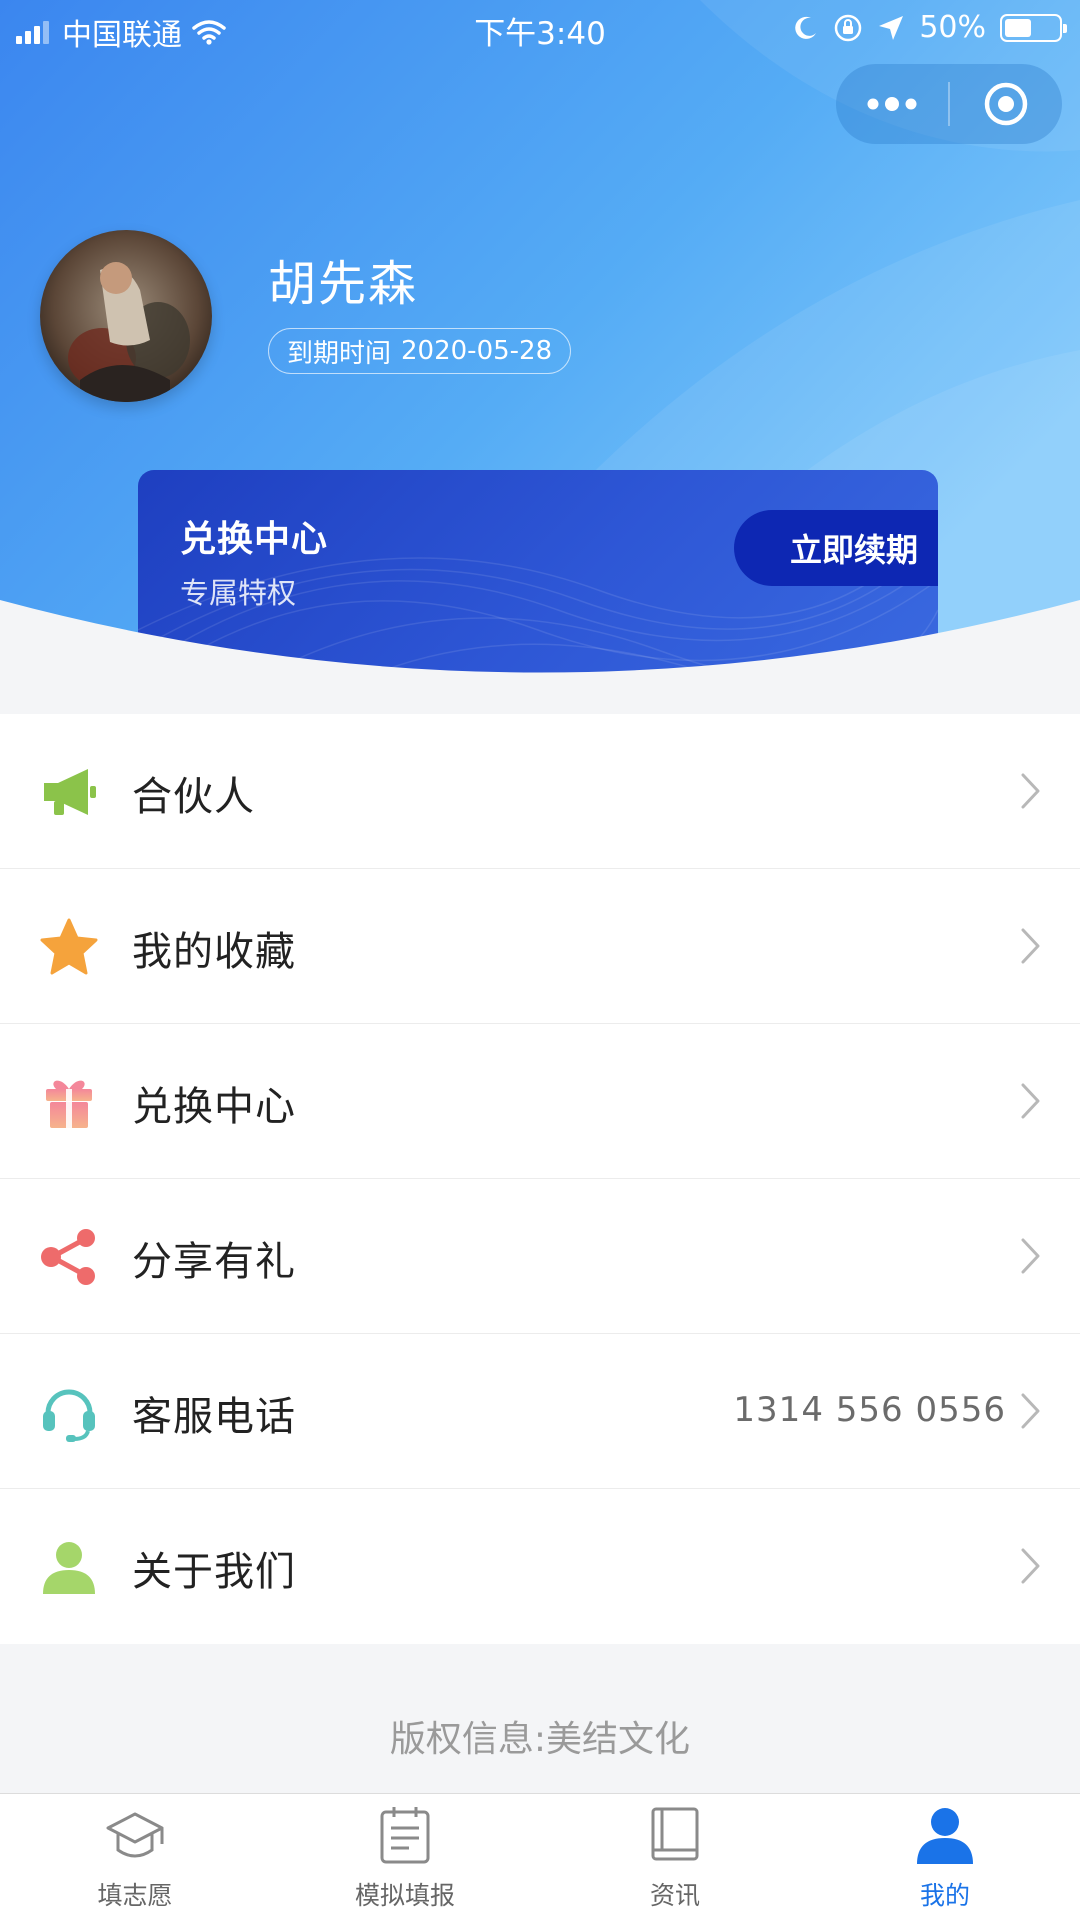  What do you see at coordinates (540, 1256) in the screenshot?
I see `menu-item-share: 分享有礼` at bounding box center [540, 1256].